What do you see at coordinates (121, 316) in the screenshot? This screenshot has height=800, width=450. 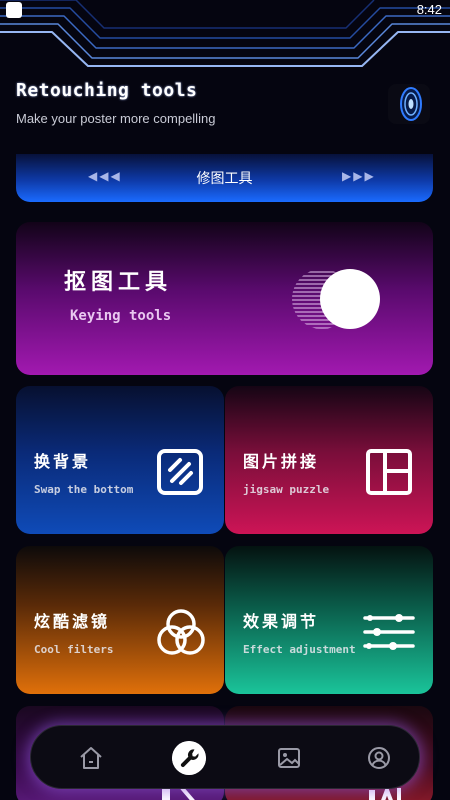 I see `keying-card-subtitle: Keying tools` at bounding box center [121, 316].